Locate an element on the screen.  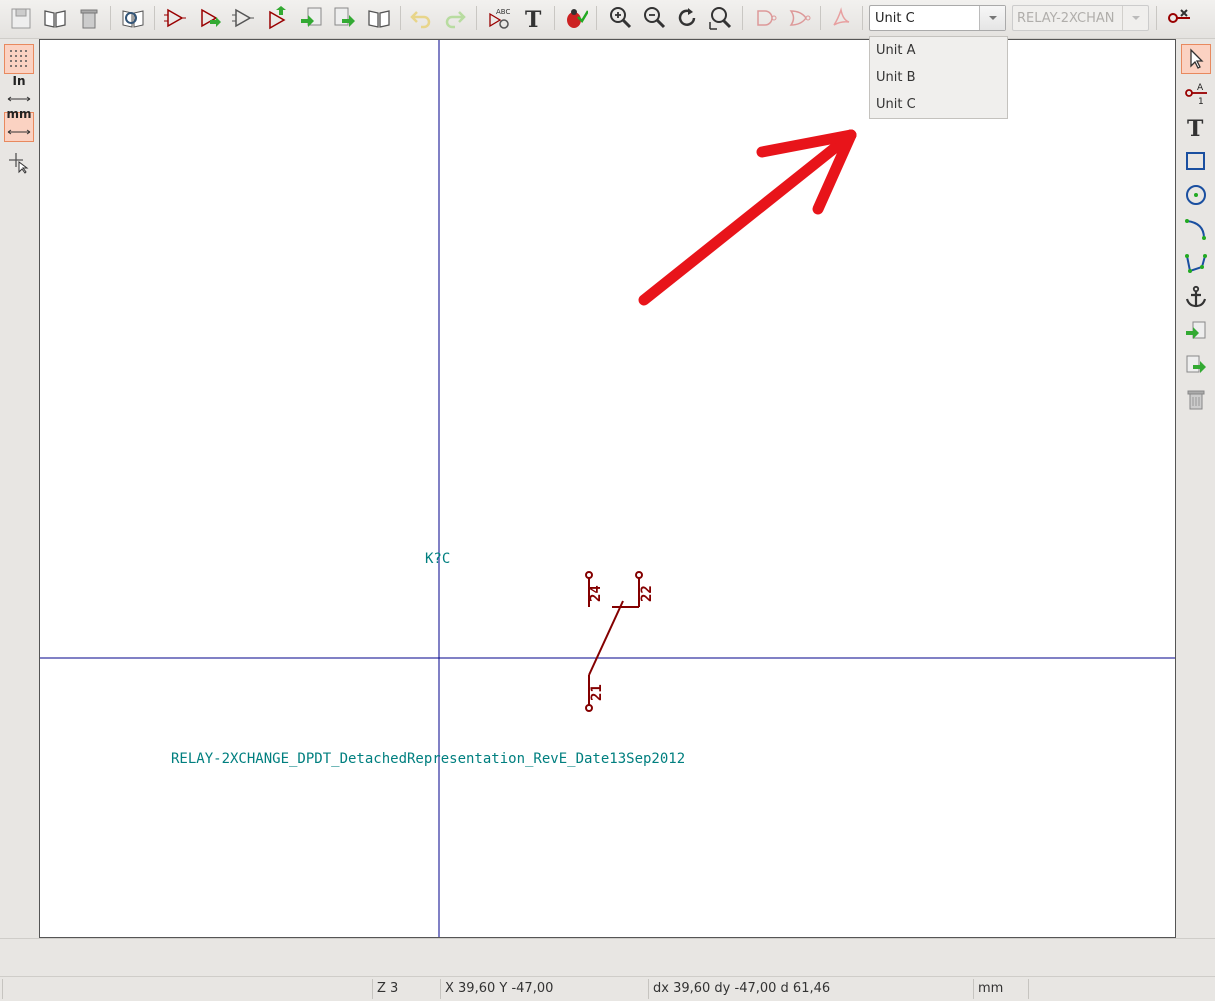
pin-glyph-num: 1 is located at coordinates (1201, 101).